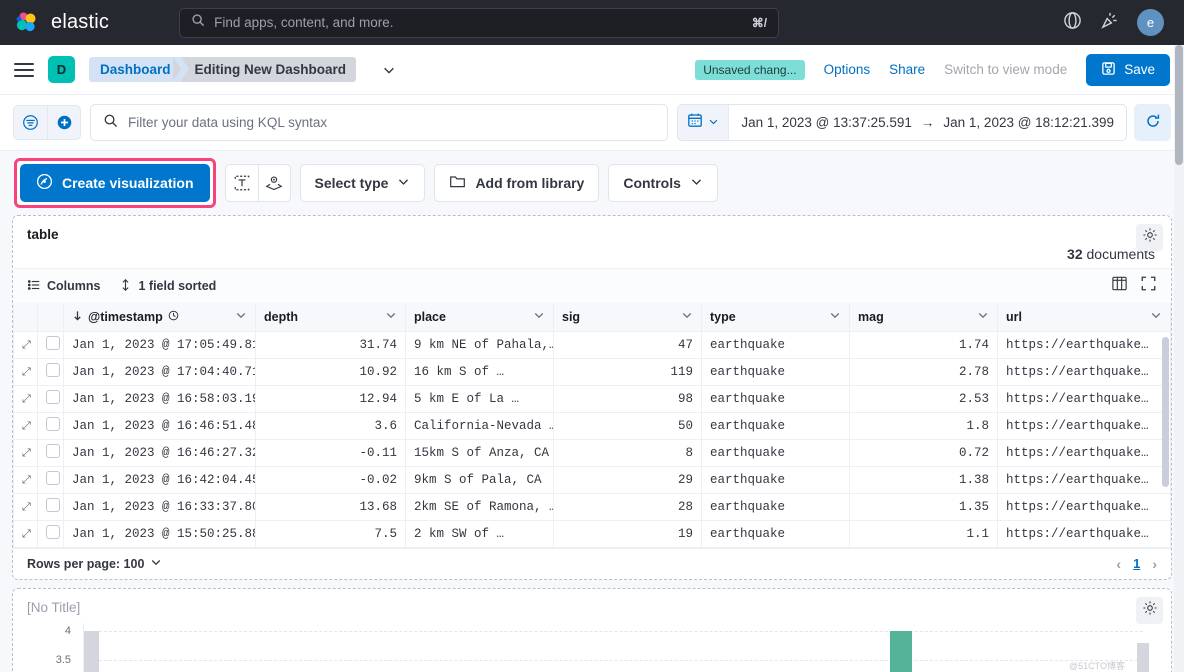 The width and height of the screenshot is (1184, 672). What do you see at coordinates (775, 317) in the screenshot?
I see `column-header-type: type` at bounding box center [775, 317].